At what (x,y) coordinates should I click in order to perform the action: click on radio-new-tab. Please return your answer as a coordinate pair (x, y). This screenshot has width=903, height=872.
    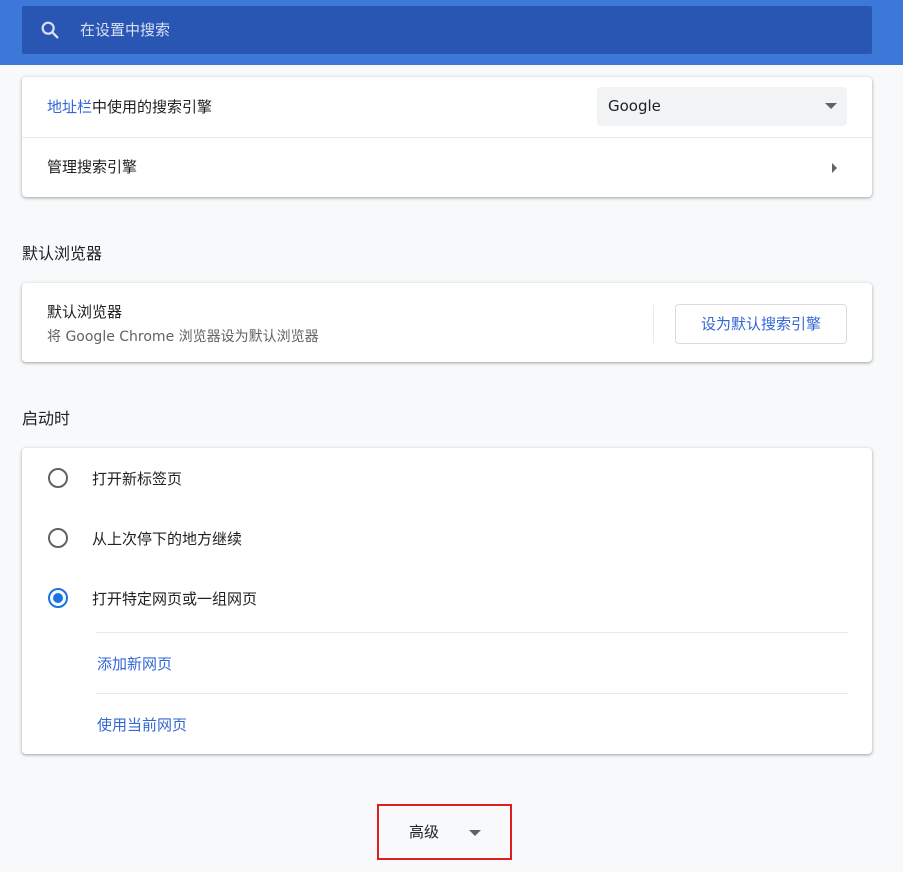
    Looking at the image, I should click on (58, 478).